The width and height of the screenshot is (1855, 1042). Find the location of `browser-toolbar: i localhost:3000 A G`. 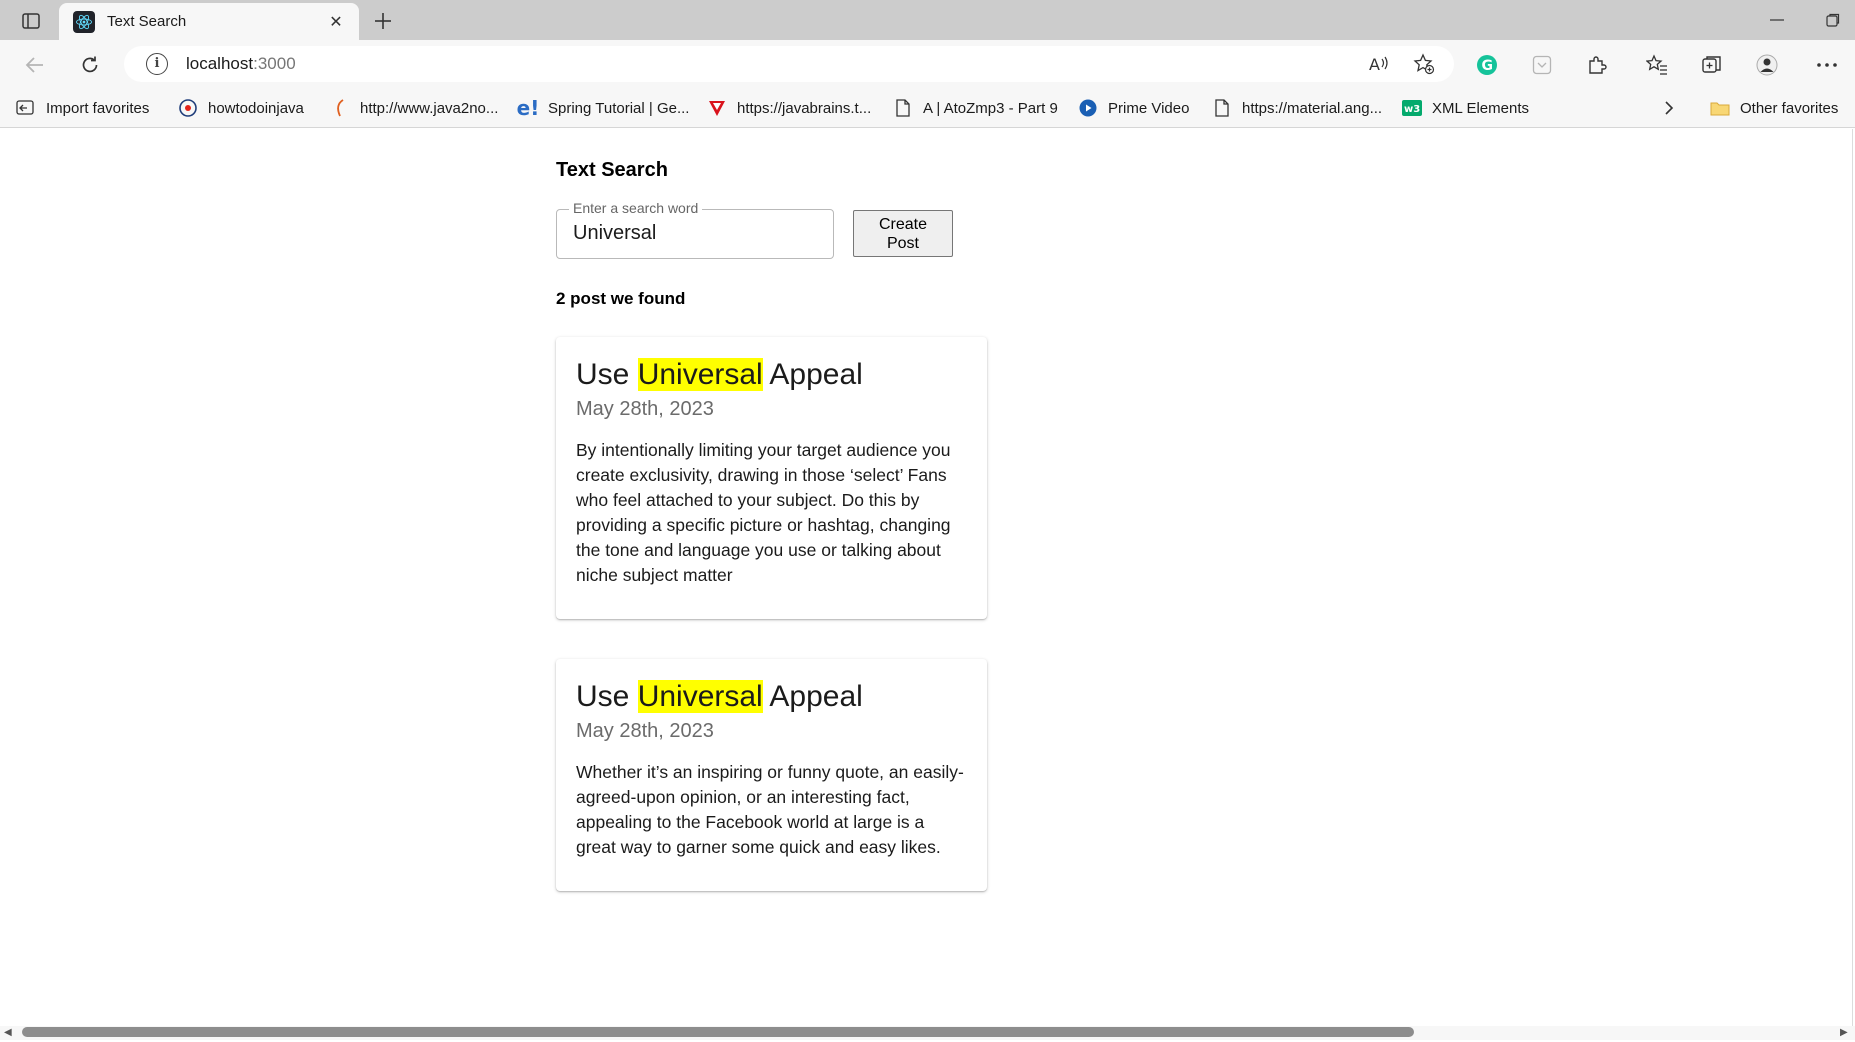

browser-toolbar: i localhost:3000 A G is located at coordinates (927, 64).